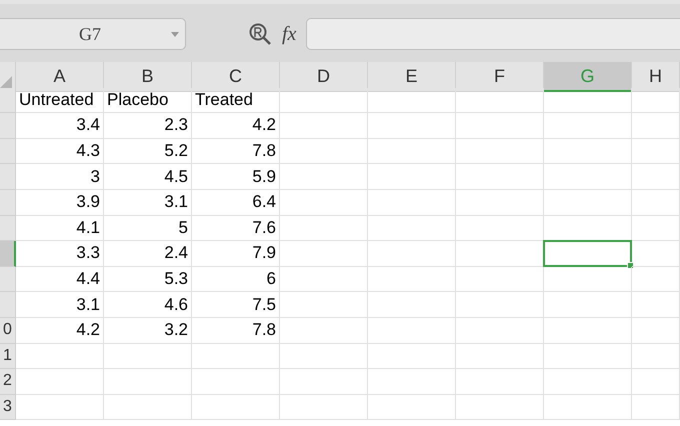 The height and width of the screenshot is (426, 680). What do you see at coordinates (60, 279) in the screenshot?
I see `table-cell: 4.4` at bounding box center [60, 279].